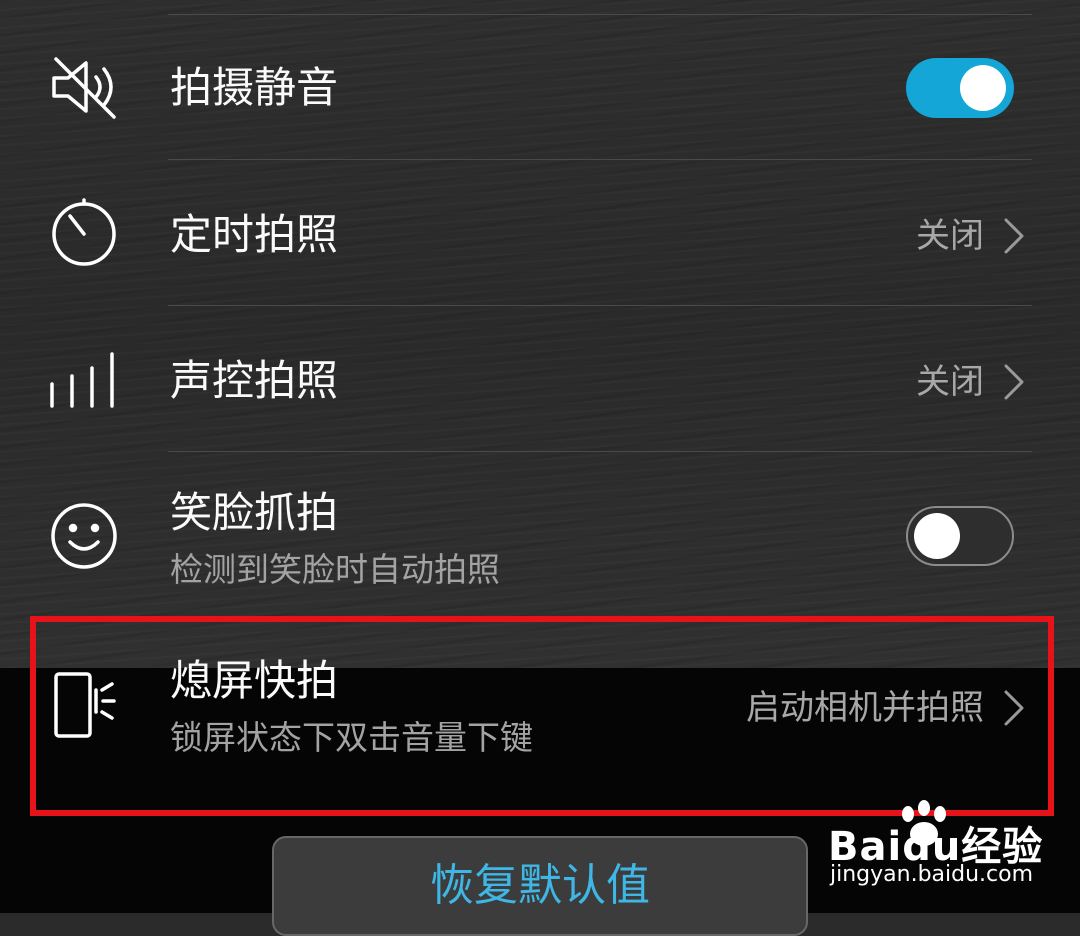 The height and width of the screenshot is (936, 1080). What do you see at coordinates (938, 855) in the screenshot?
I see `baidu-jingyan-watermark: Baidu经验 jingyan.baidu.com` at bounding box center [938, 855].